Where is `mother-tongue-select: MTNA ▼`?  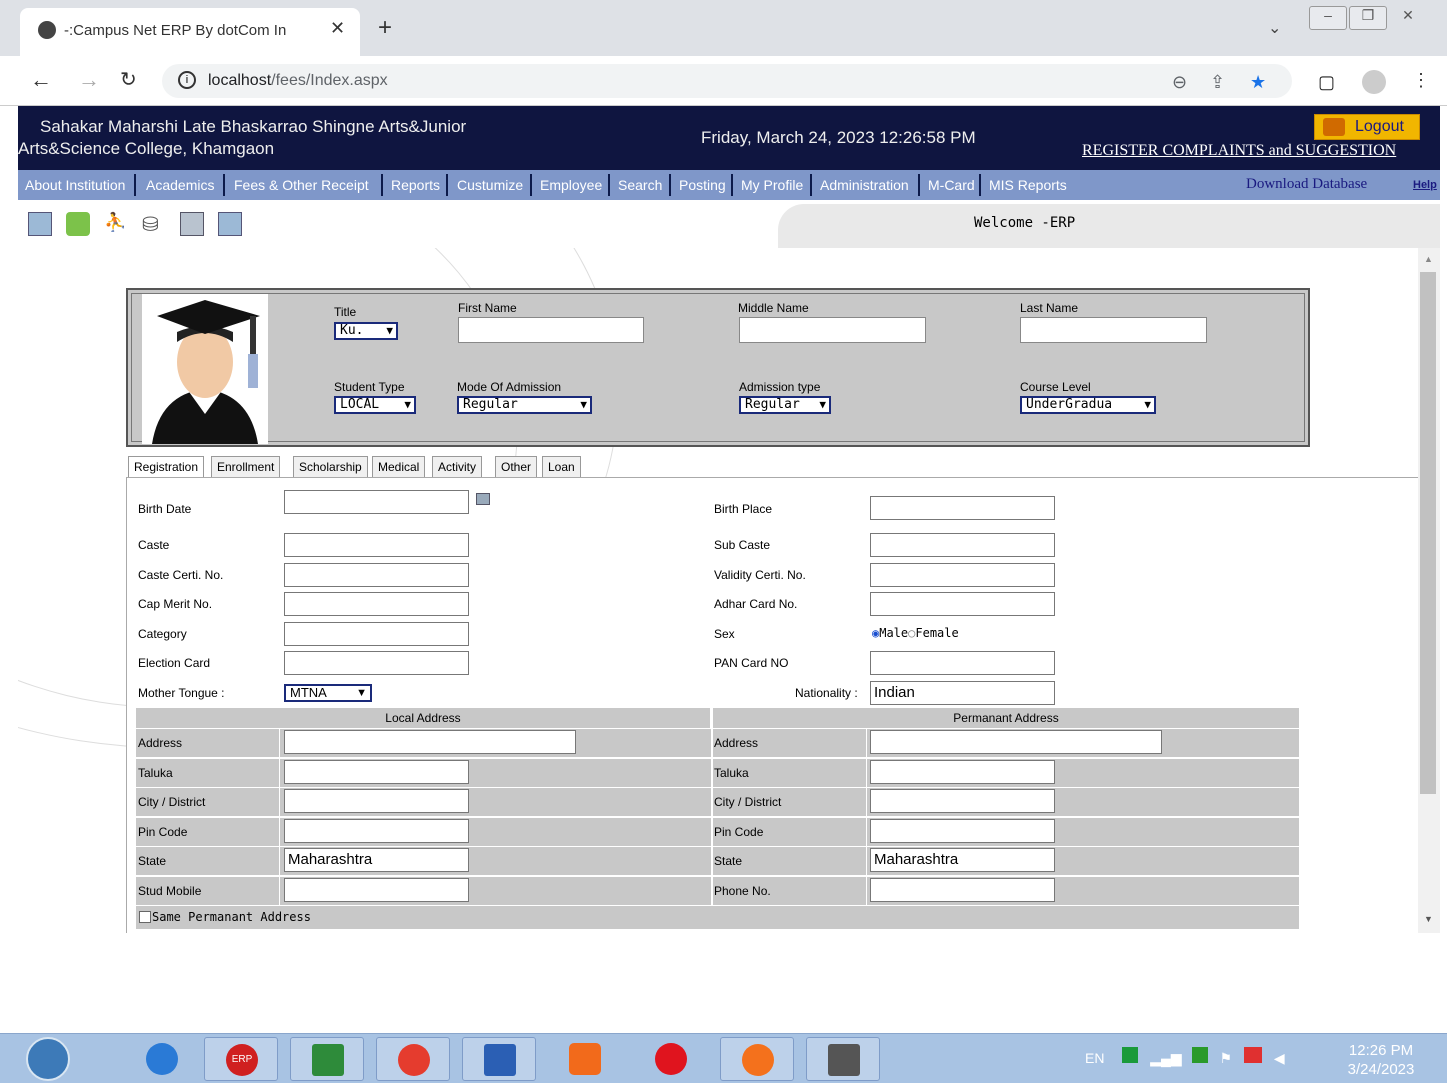
mother-tongue-select: MTNA ▼ is located at coordinates (328, 693).